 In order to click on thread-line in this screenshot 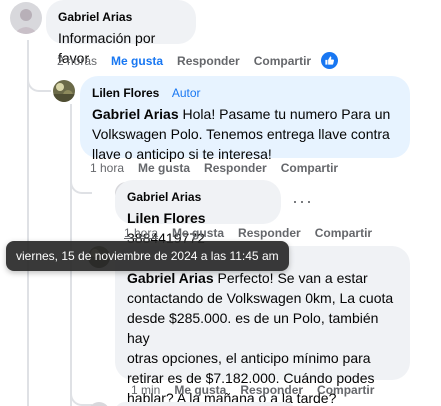, I will do `click(28, 223)`.